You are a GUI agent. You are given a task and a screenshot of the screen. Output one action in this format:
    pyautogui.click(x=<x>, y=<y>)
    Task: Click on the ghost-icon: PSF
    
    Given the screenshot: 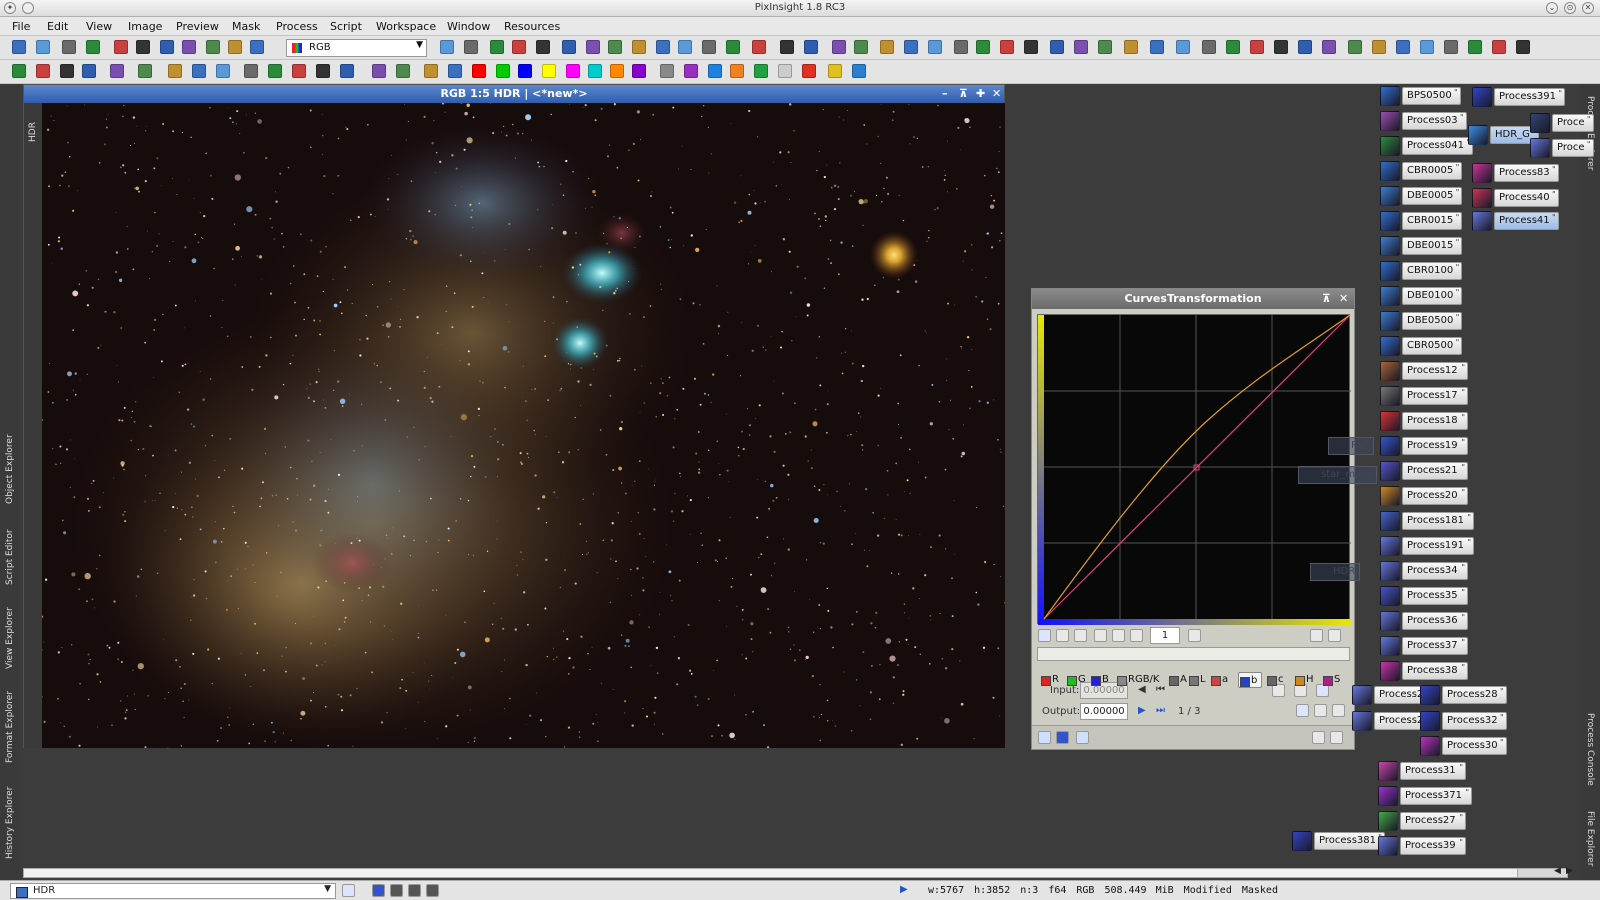 What is the action you would take?
    pyautogui.click(x=1351, y=446)
    